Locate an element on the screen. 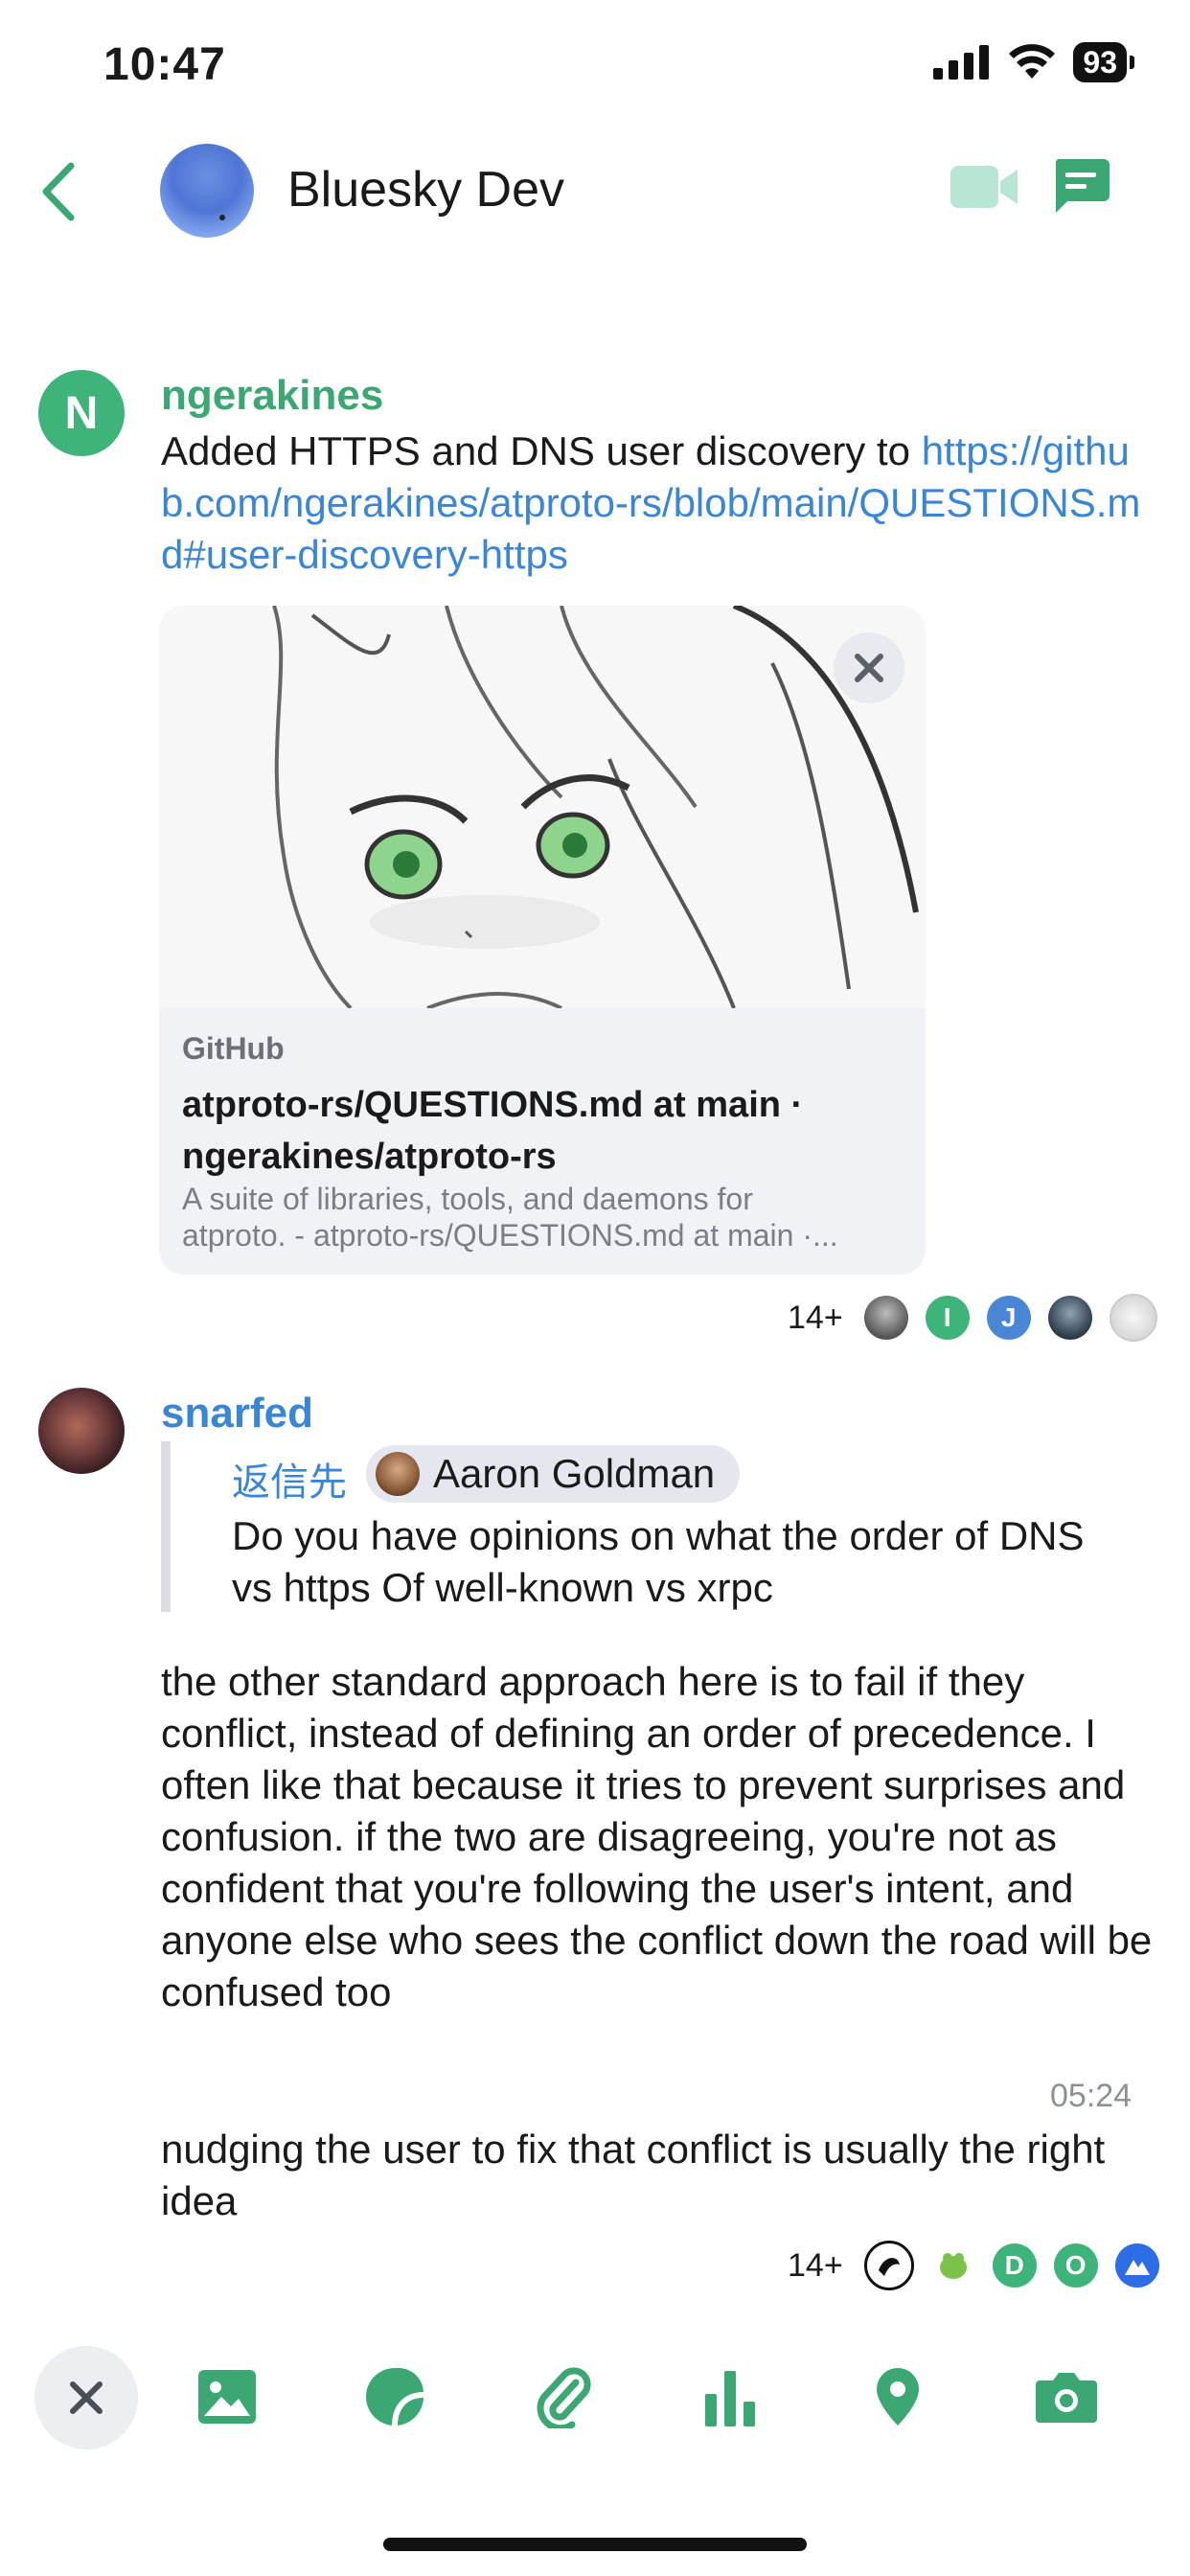 Image resolution: width=1190 pixels, height=2576 pixels. composer-toolbar is located at coordinates (595, 2391).